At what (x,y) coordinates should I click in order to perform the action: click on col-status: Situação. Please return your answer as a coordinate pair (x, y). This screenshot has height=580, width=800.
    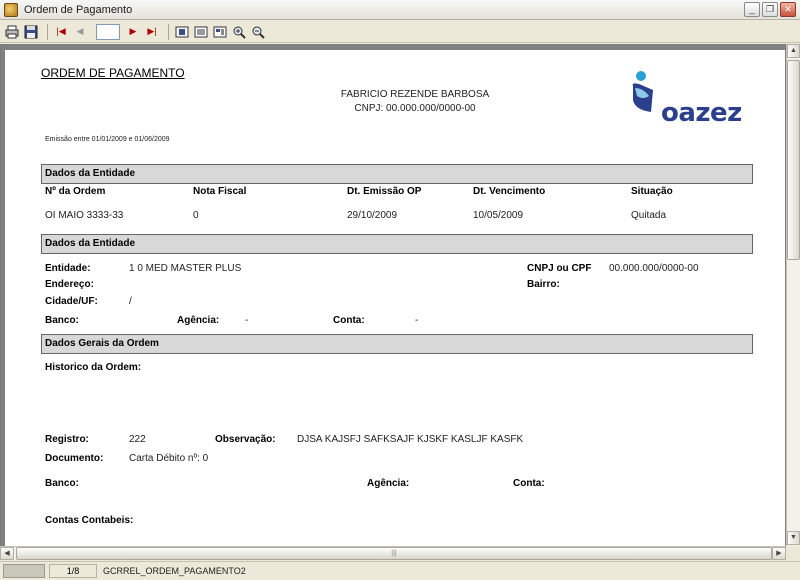
    Looking at the image, I should click on (652, 191).